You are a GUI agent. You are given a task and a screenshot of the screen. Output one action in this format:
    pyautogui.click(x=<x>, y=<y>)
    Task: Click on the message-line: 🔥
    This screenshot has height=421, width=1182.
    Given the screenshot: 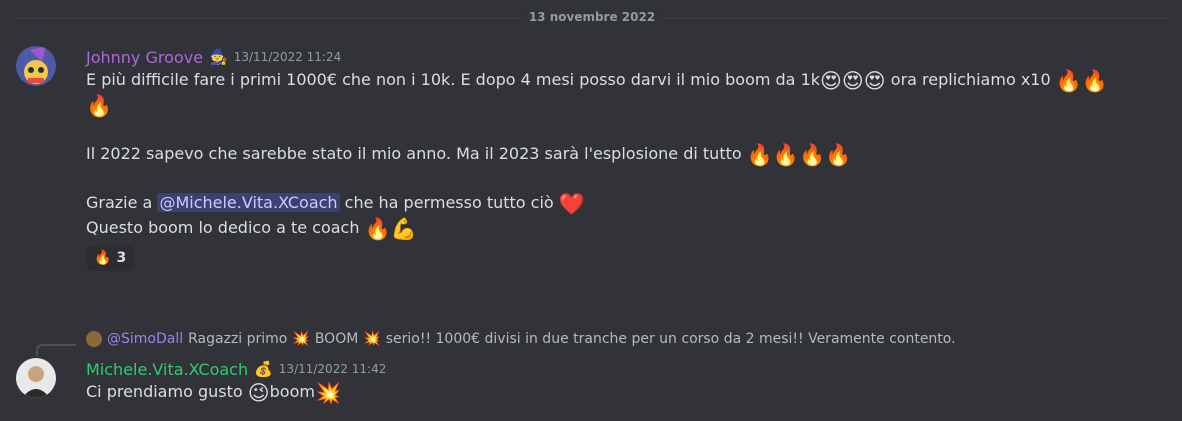 What is the action you would take?
    pyautogui.click(x=627, y=105)
    